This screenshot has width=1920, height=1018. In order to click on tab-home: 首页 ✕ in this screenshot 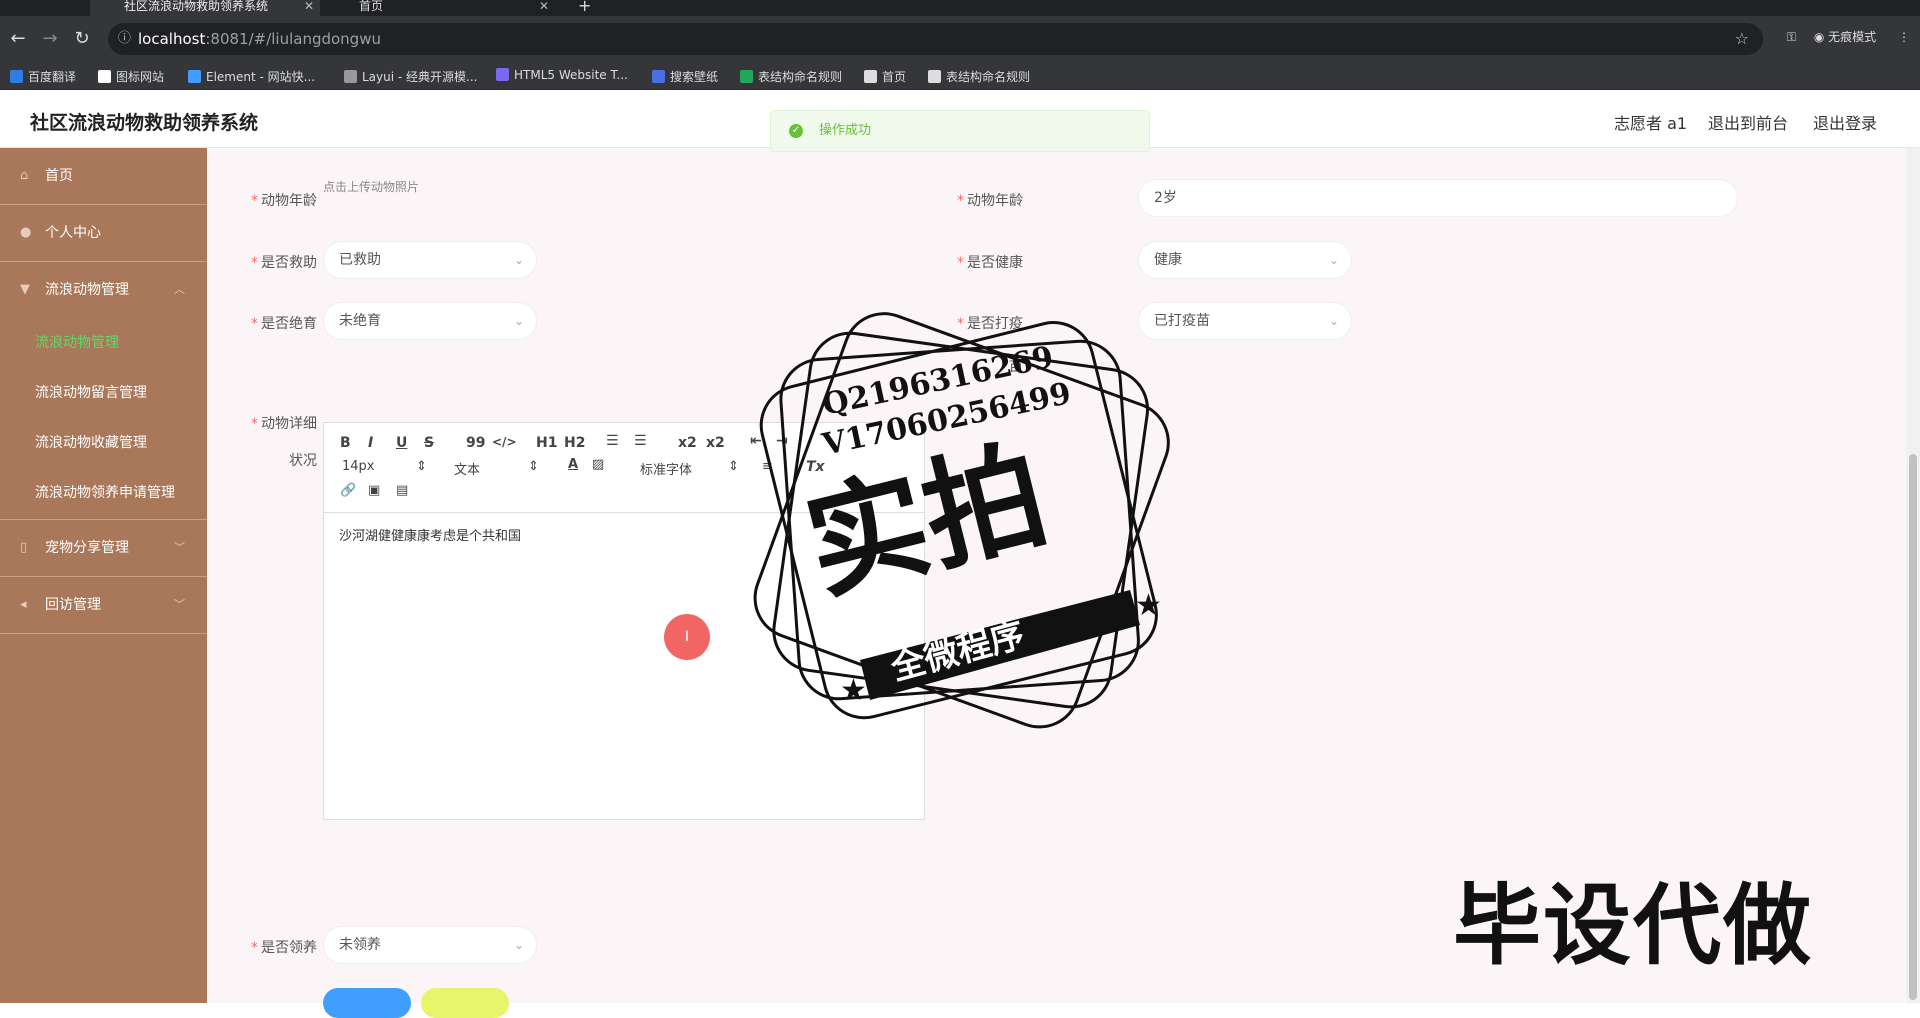, I will do `click(440, 8)`.